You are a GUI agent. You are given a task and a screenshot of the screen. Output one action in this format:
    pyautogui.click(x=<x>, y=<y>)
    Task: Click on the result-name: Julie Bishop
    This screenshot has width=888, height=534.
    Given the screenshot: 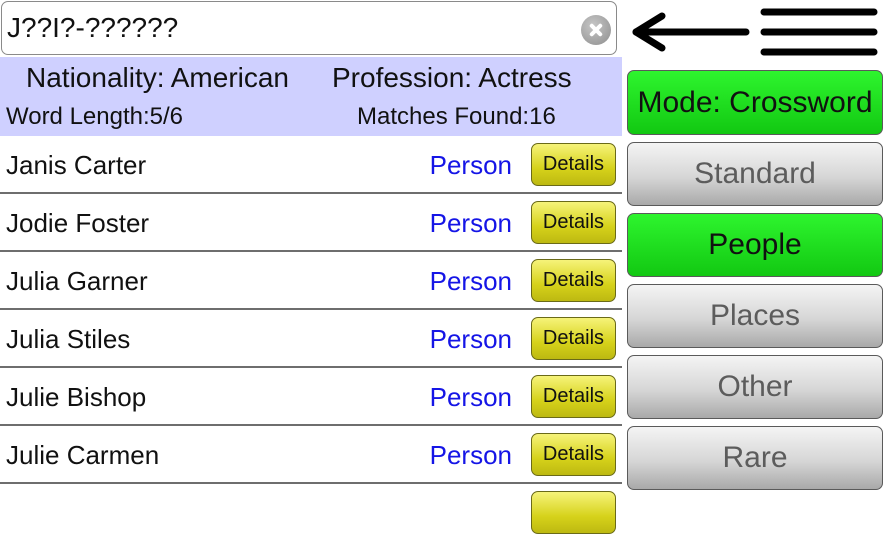 What is the action you would take?
    pyautogui.click(x=76, y=397)
    